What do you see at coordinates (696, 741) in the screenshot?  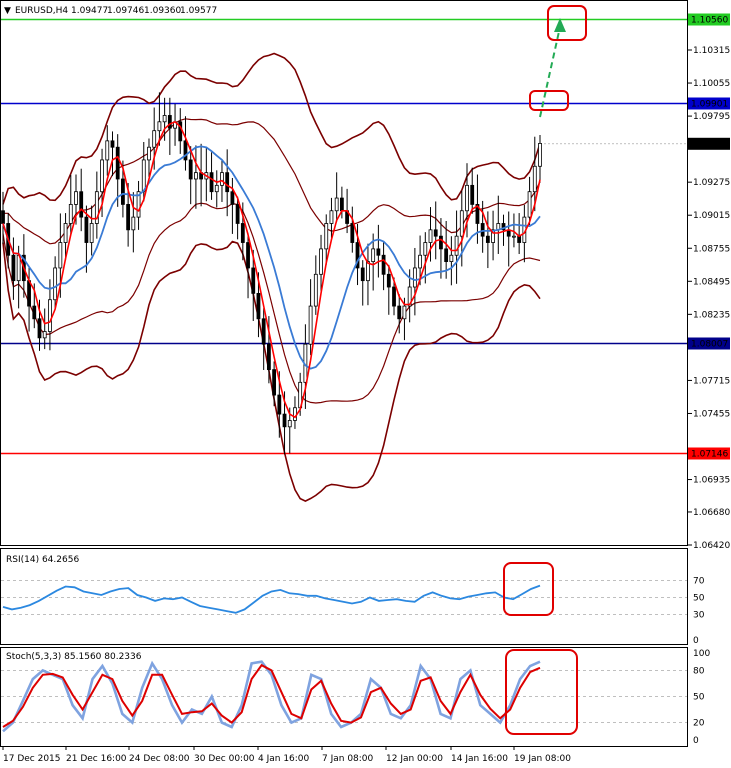 I see `stoch-tick-label: 0` at bounding box center [696, 741].